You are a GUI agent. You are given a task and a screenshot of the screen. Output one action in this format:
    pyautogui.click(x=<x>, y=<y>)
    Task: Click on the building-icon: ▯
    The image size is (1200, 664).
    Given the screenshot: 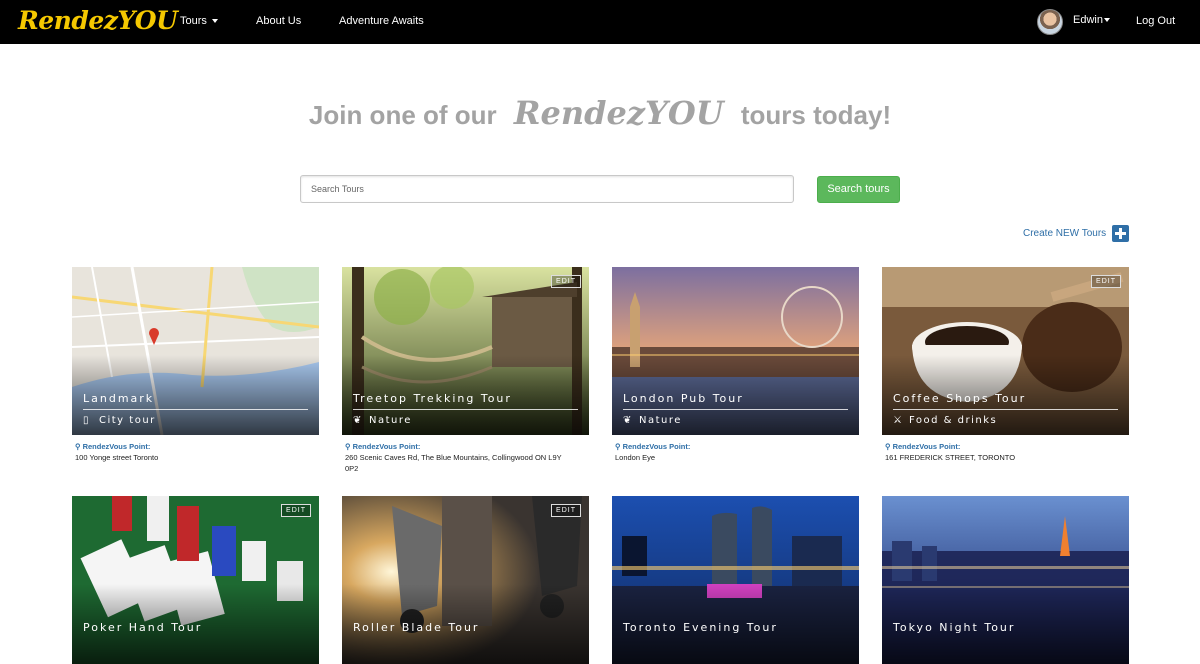 What is the action you would take?
    pyautogui.click(x=87, y=420)
    